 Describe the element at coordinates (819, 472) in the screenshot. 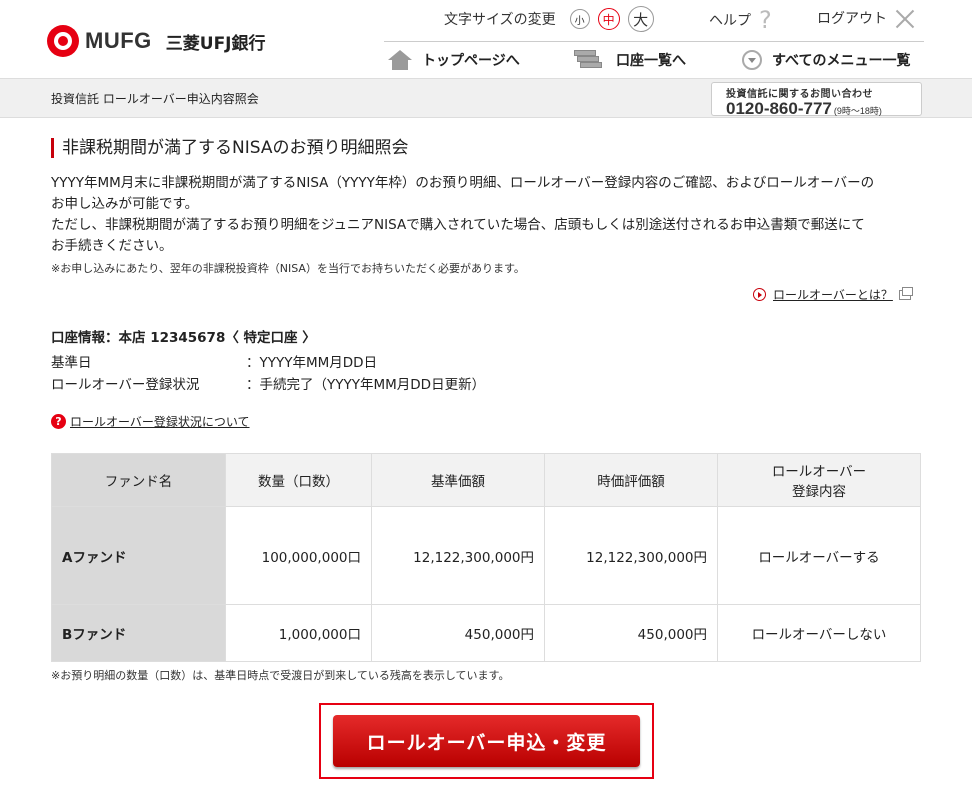

I see `col-rollover-line1: ロールオーバー` at that location.